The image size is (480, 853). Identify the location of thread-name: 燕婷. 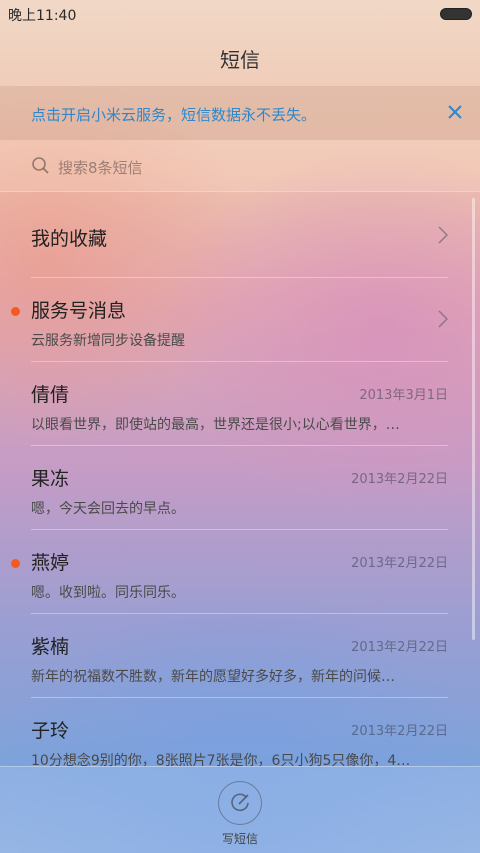
(50, 563).